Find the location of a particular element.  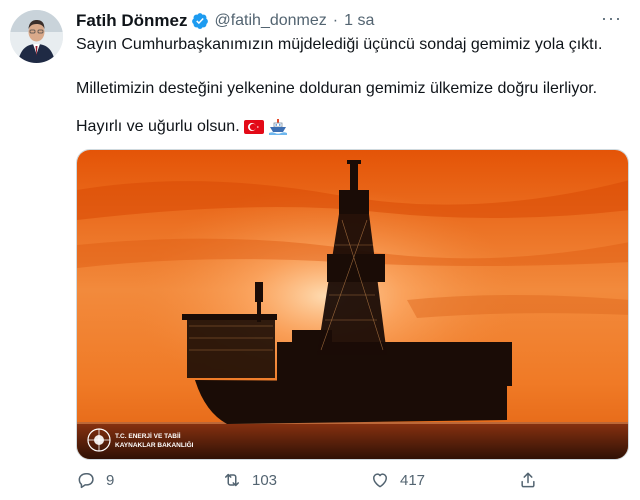

ship-icon is located at coordinates (277, 127).